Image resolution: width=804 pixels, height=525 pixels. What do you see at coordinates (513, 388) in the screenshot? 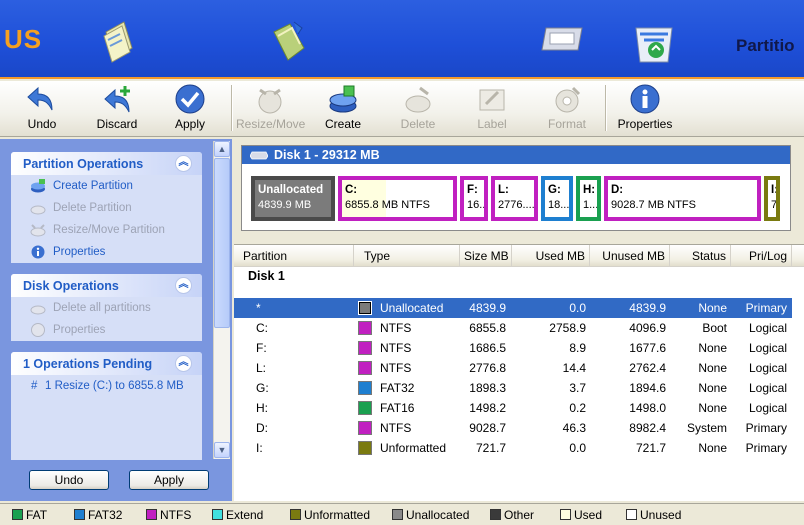
I see `table-row: G: FAT32 1898.3 3.7 1894.6 None Logical` at bounding box center [513, 388].